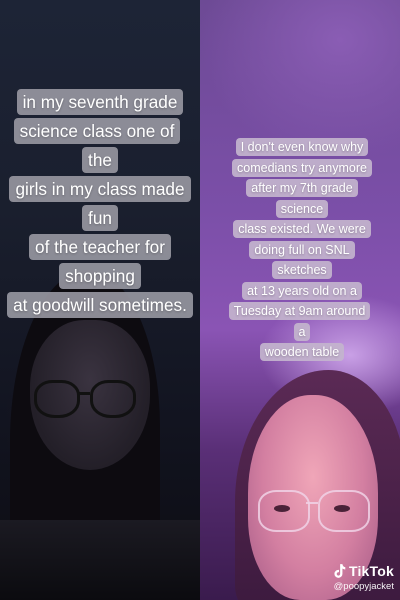 The width and height of the screenshot is (400, 600). Describe the element at coordinates (302, 259) in the screenshot. I see `right-caption-line: doing full on SNL sketches` at that location.